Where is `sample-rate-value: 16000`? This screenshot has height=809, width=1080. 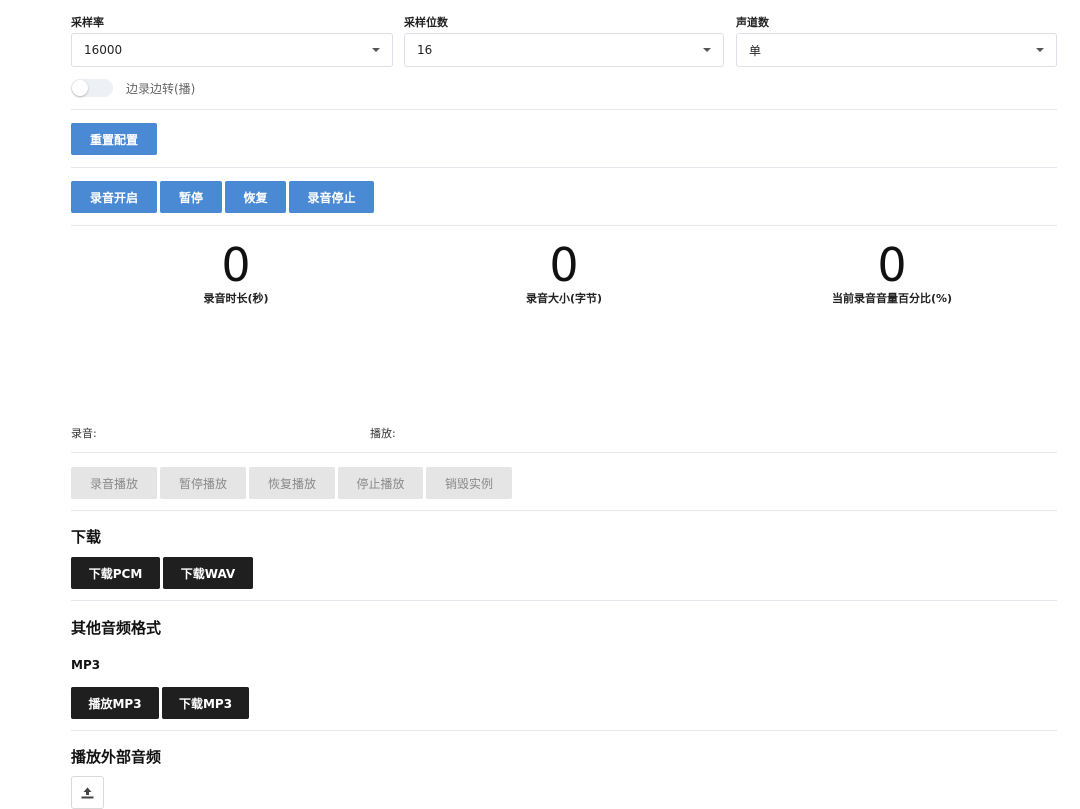
sample-rate-value: 16000 is located at coordinates (103, 50).